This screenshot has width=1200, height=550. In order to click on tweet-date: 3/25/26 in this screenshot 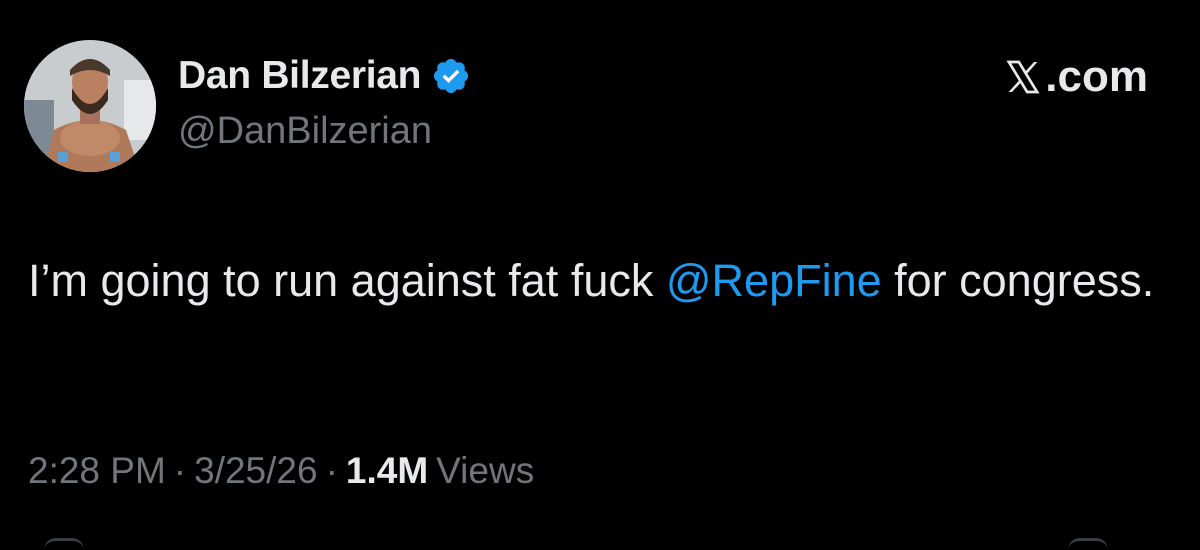, I will do `click(255, 471)`.